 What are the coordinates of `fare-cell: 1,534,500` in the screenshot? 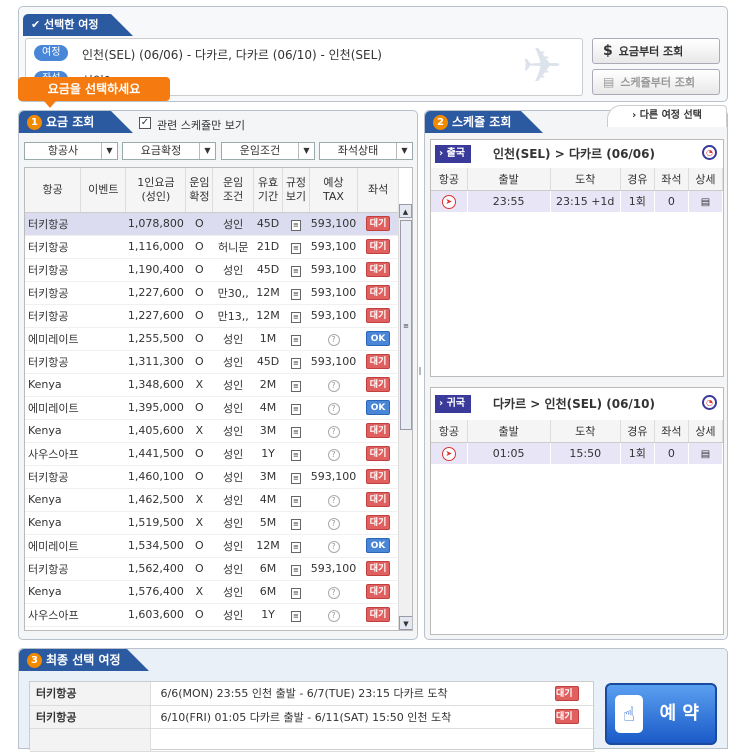 It's located at (155, 546).